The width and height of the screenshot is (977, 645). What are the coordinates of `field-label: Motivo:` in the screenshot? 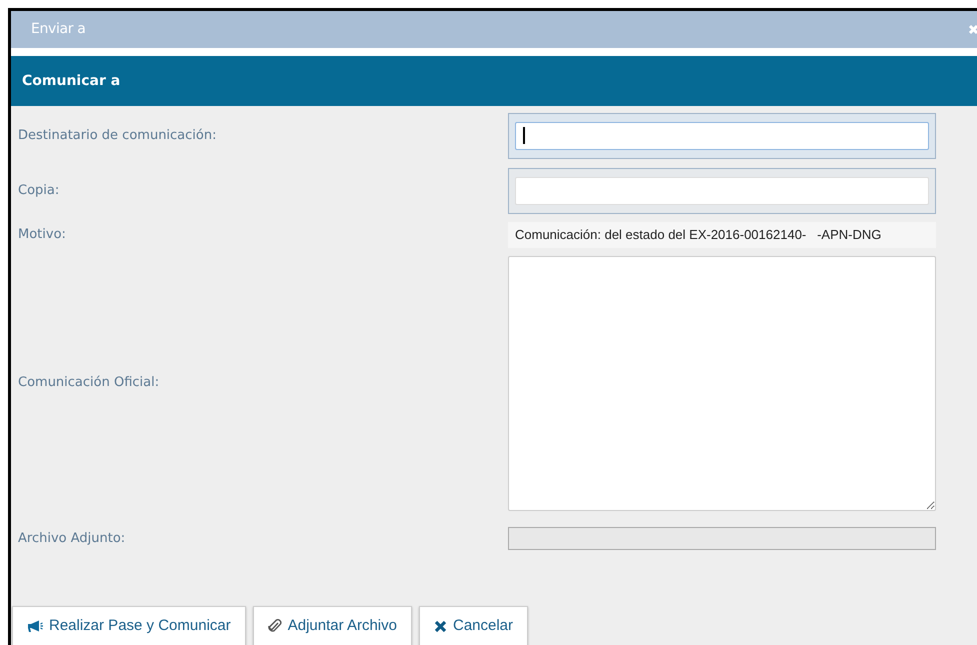 It's located at (42, 235).